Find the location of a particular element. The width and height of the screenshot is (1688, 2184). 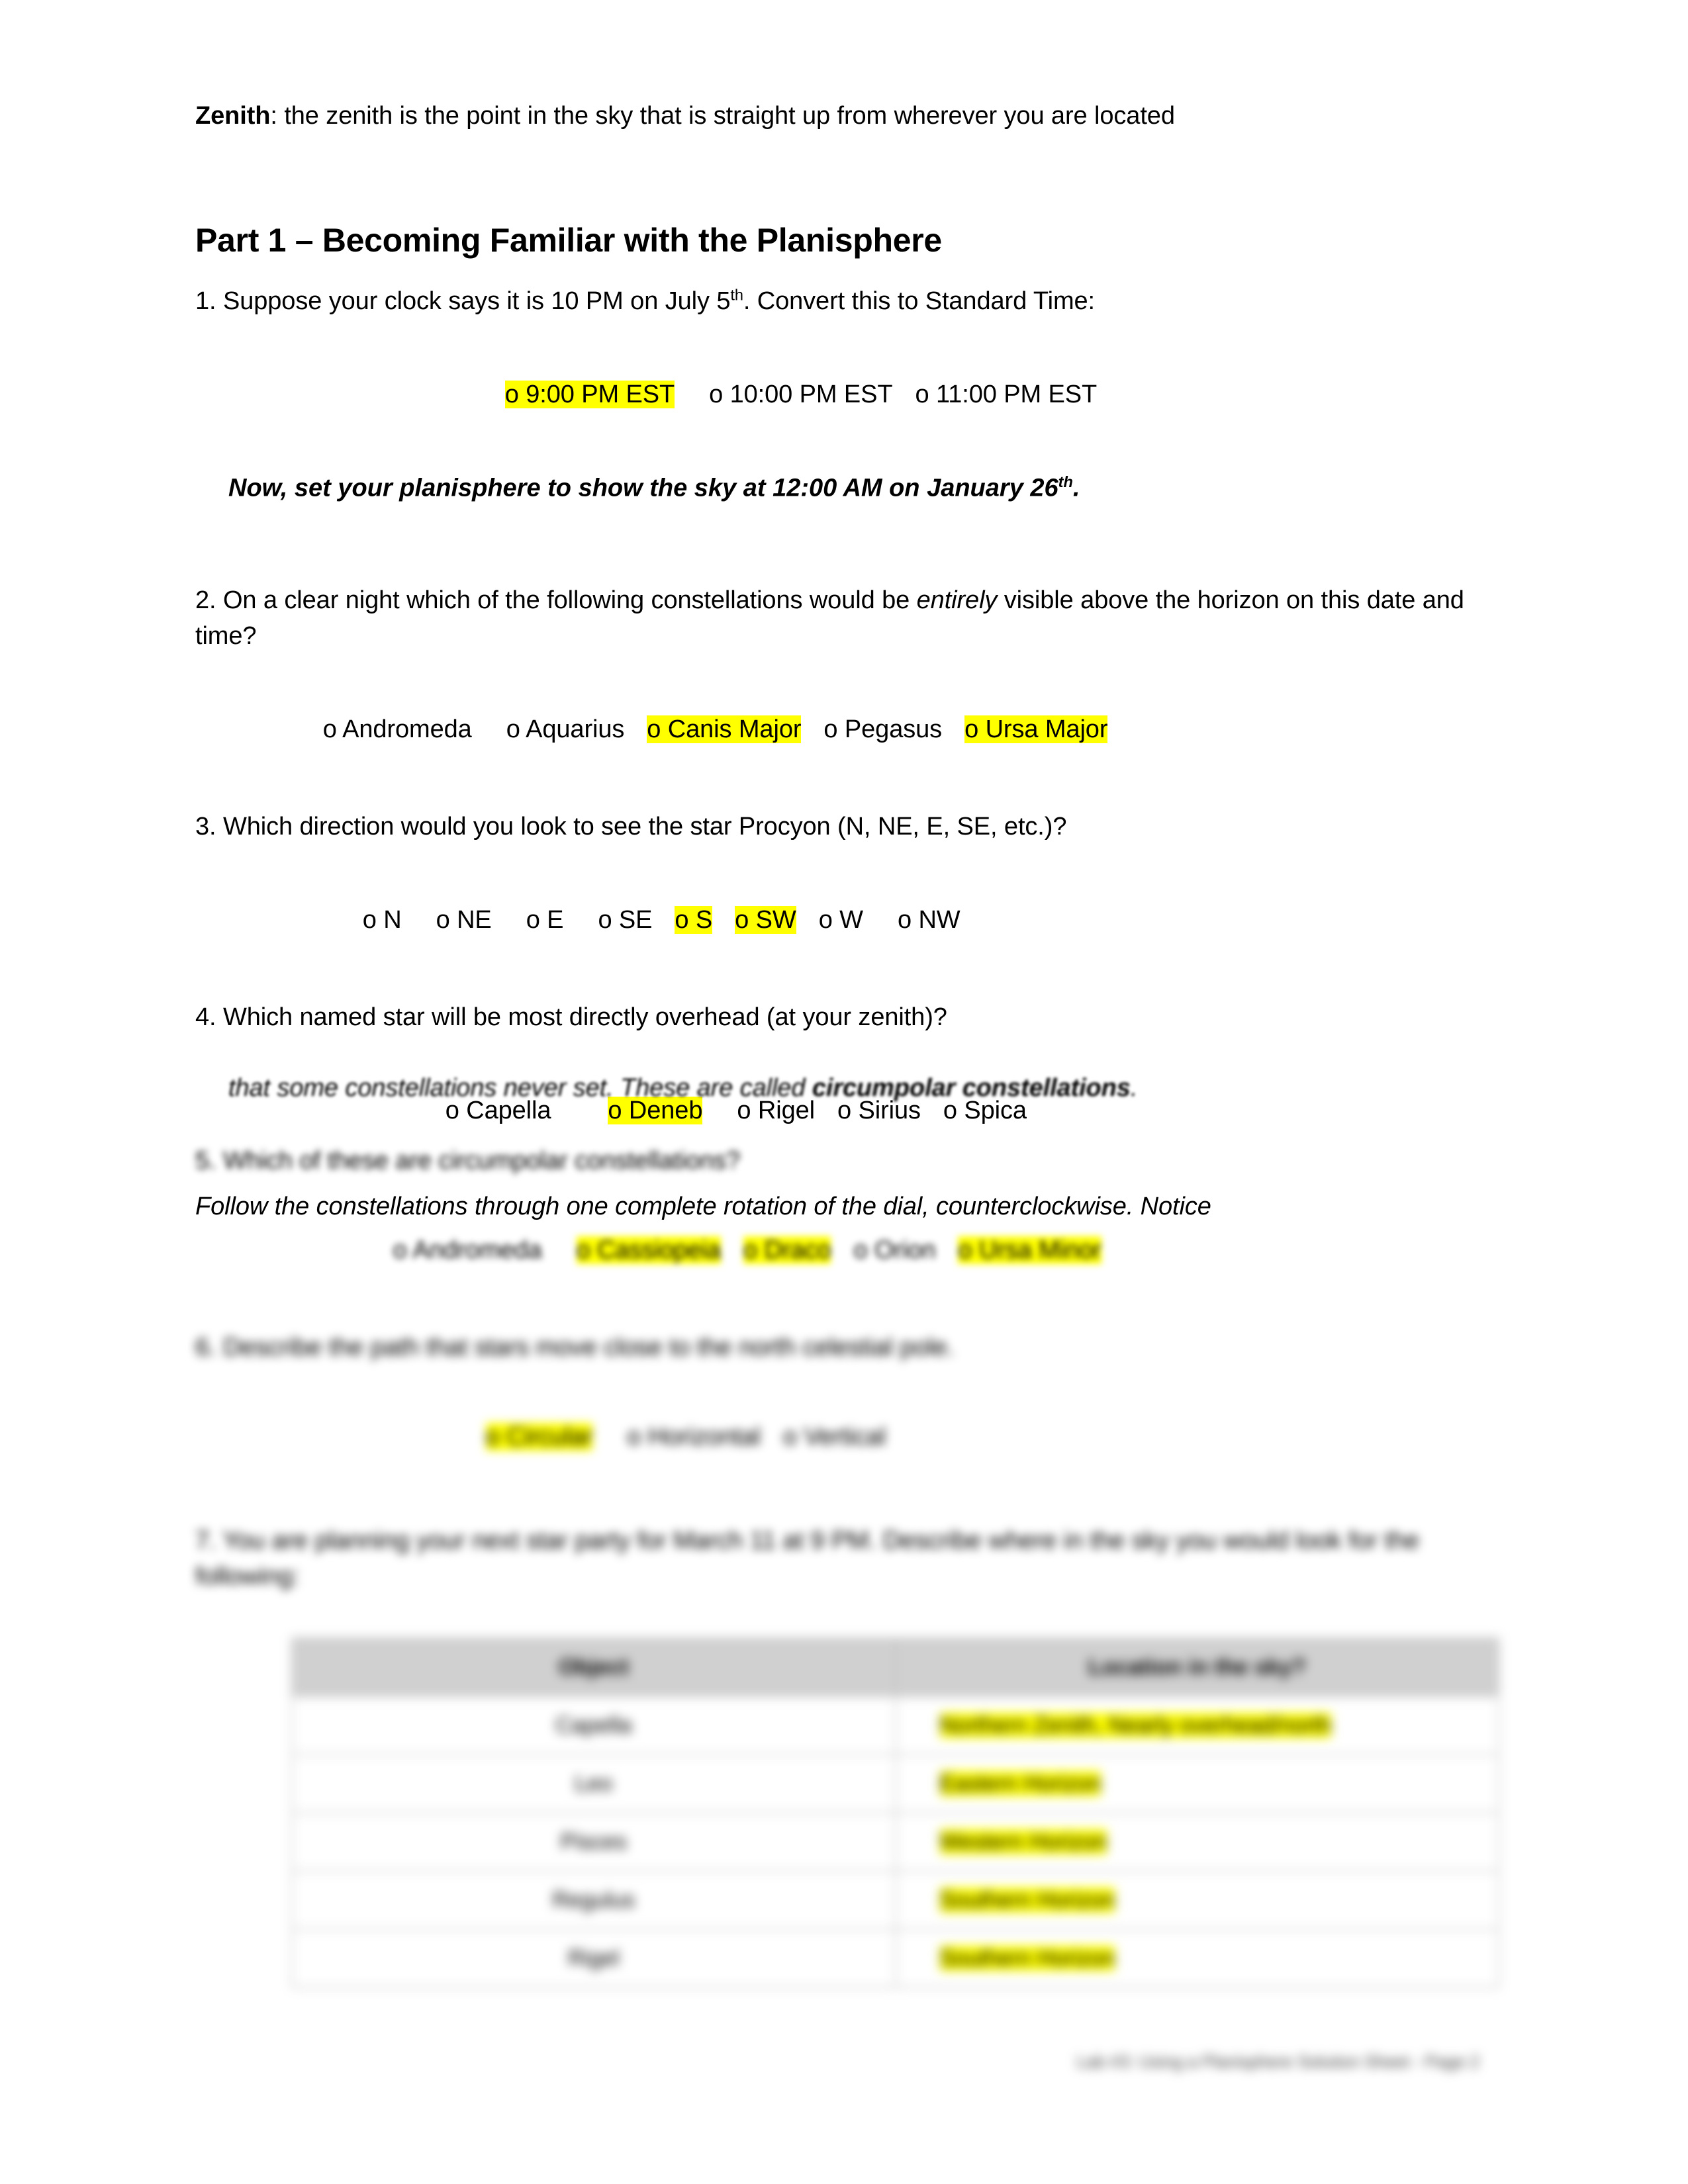

circumpolar-line-2-after: . is located at coordinates (1134, 1088).